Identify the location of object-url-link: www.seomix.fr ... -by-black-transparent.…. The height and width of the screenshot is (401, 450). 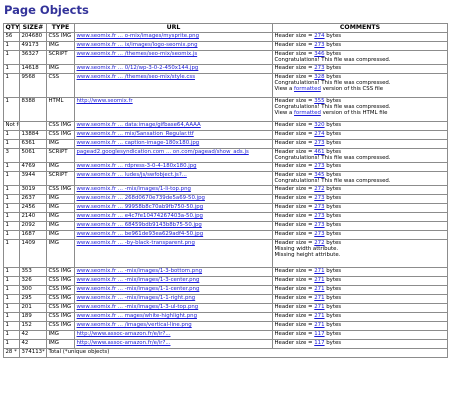
(136, 244).